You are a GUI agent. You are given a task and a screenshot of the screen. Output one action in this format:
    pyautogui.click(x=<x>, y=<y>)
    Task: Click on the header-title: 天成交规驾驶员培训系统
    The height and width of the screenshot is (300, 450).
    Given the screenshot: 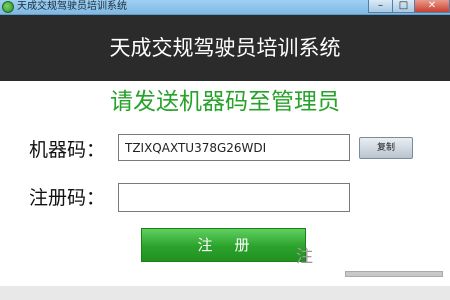 What is the action you would take?
    pyautogui.click(x=225, y=48)
    